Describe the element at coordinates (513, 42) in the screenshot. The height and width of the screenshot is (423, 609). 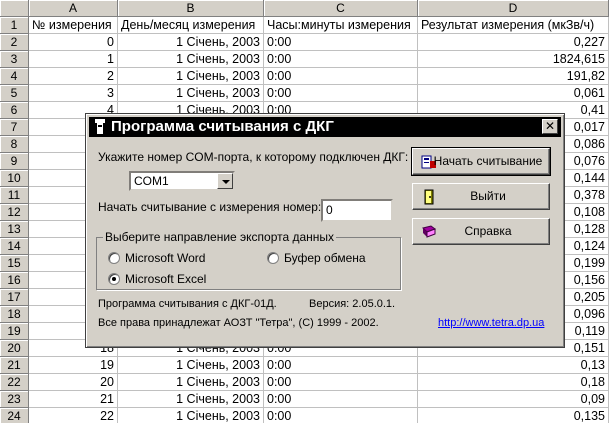
I see `cell-d: 0,227` at that location.